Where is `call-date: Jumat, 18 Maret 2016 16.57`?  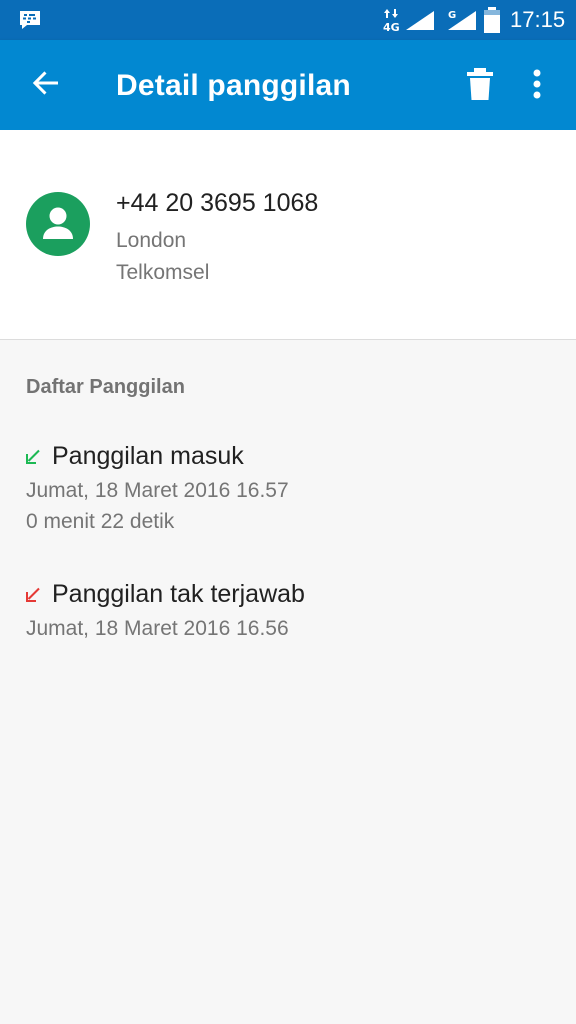 call-date: Jumat, 18 Maret 2016 16.57 is located at coordinates (157, 490).